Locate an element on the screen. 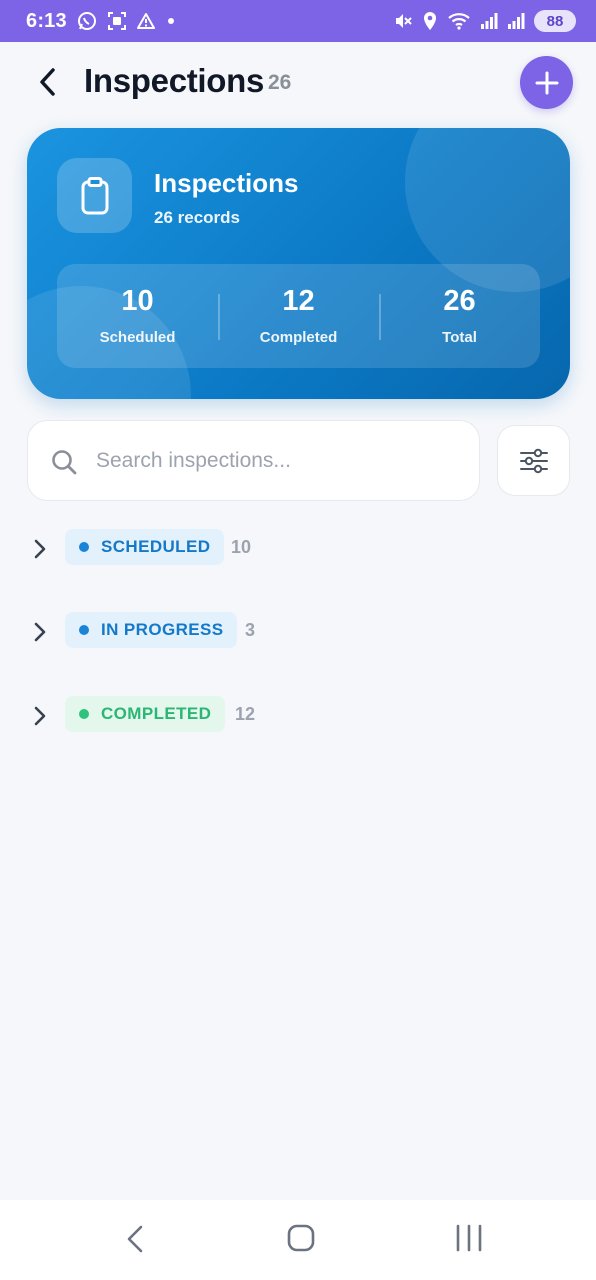 The image size is (596, 1280). stat-scheduled: 10 Scheduled is located at coordinates (137, 316).